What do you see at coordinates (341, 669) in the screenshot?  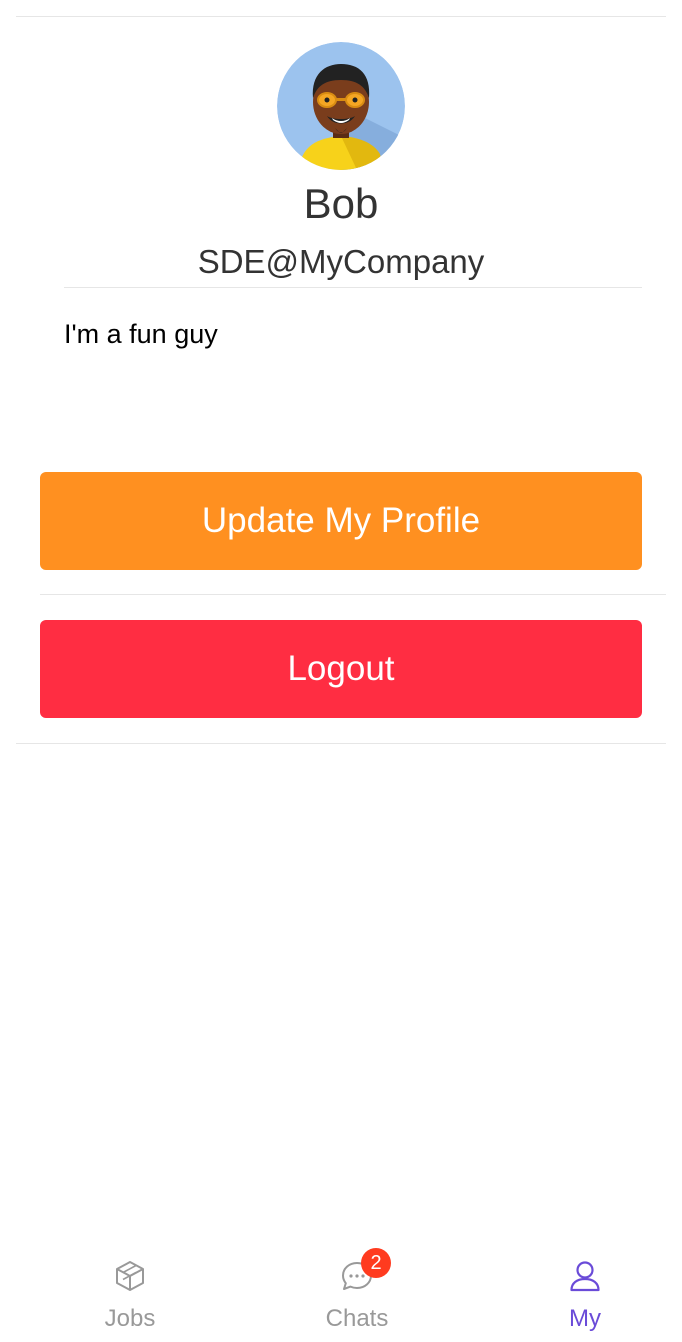 I see `logout-button: Logout` at bounding box center [341, 669].